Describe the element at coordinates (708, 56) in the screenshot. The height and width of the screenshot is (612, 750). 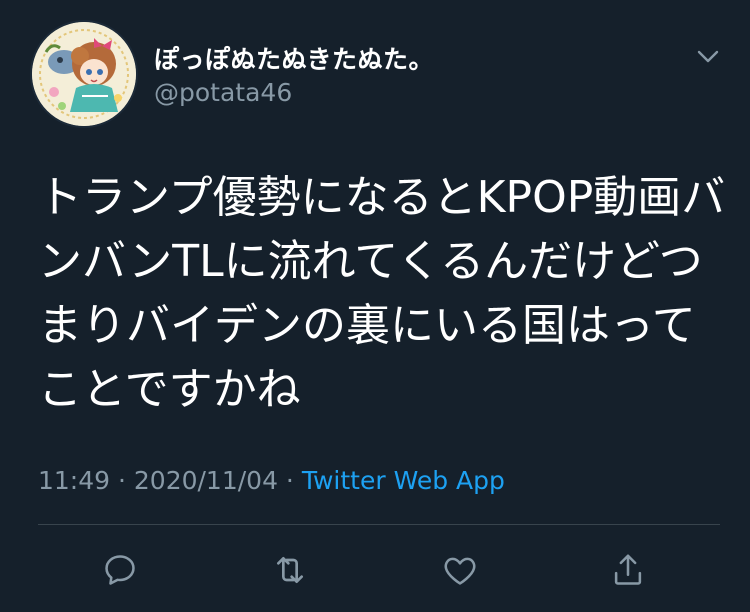
I see `chevron-down-icon` at that location.